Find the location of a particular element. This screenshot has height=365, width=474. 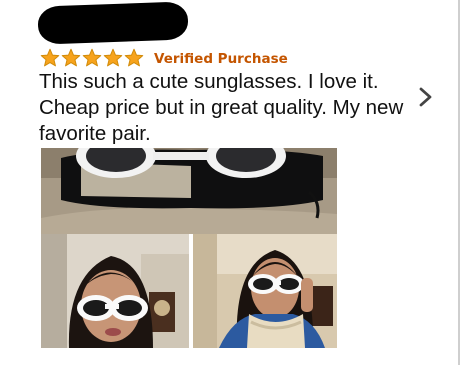

verified-purchase-badge: Verified Purchase is located at coordinates (221, 59).